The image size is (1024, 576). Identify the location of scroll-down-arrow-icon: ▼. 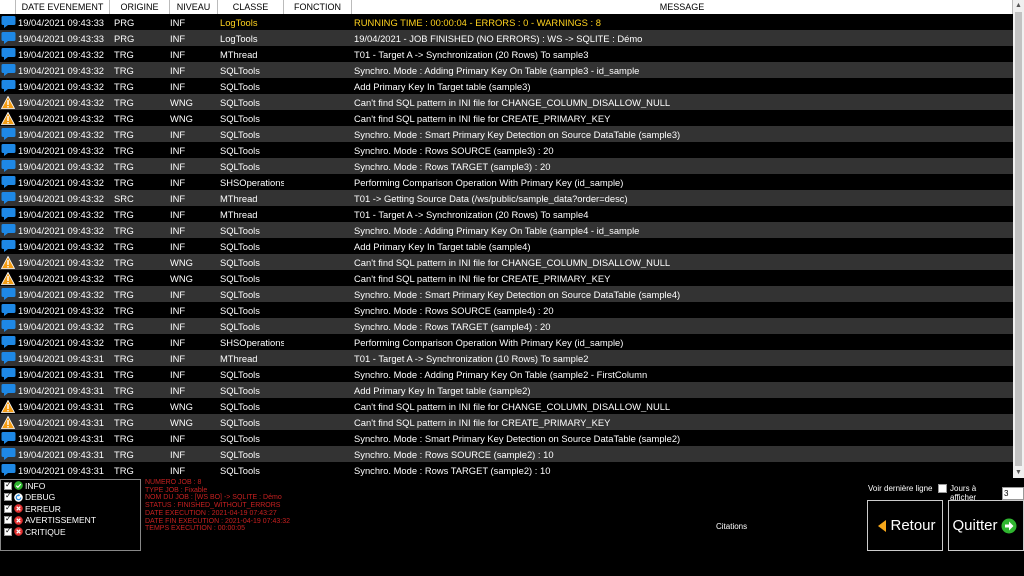
(1018, 472).